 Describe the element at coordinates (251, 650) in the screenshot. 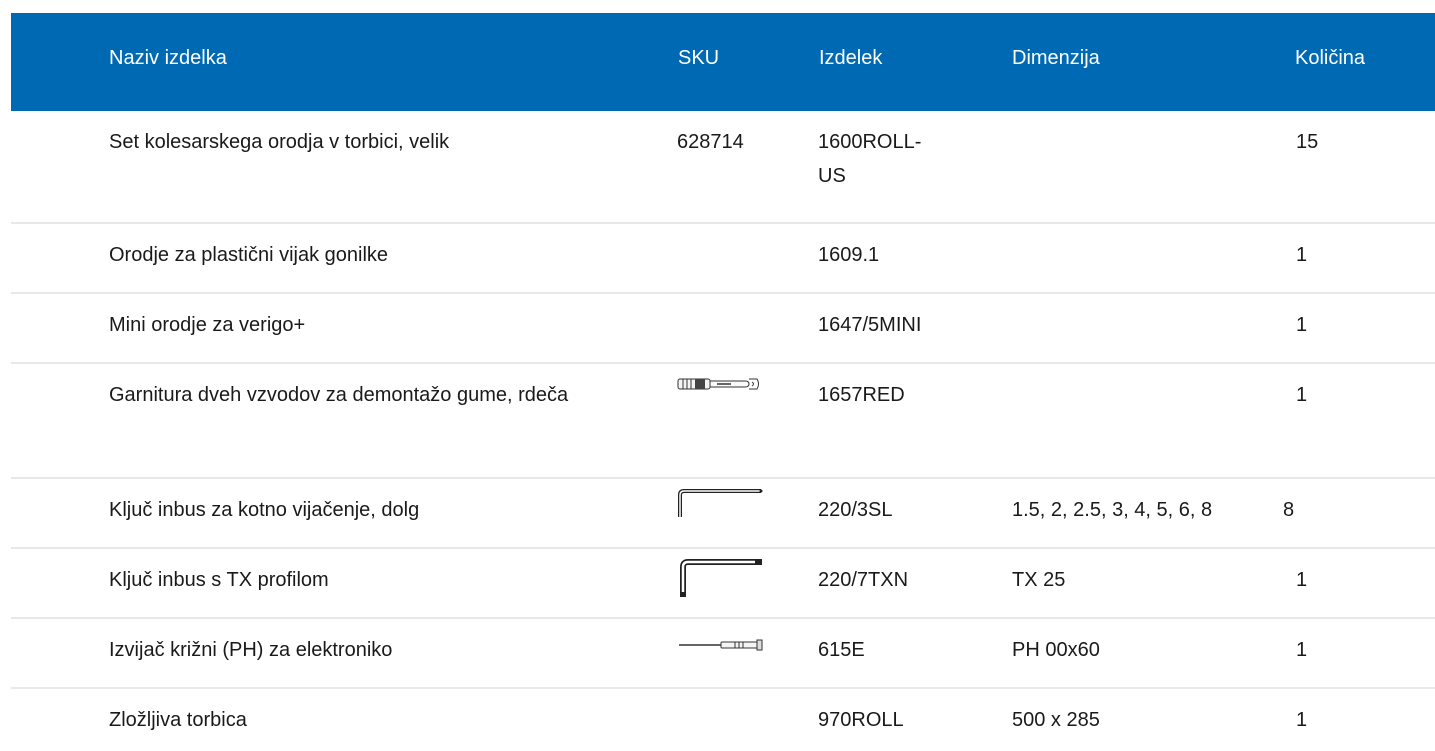

I see `row-name: Izvijač križni (PH) za elektroniko` at that location.